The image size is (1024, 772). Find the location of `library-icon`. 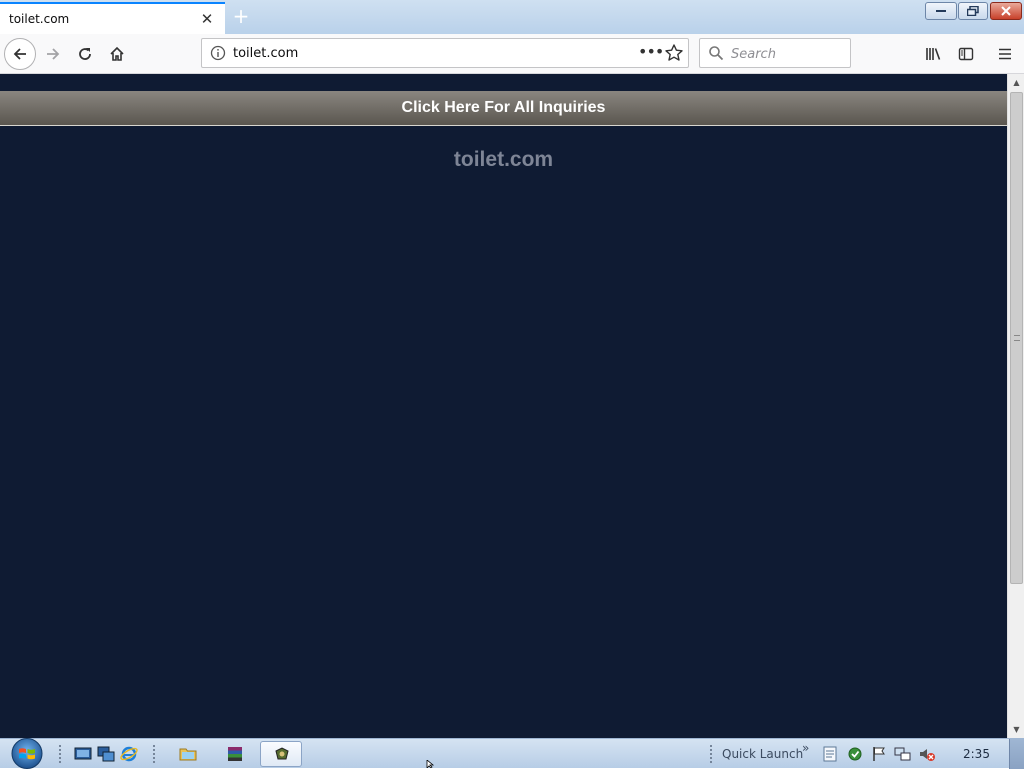

library-icon is located at coordinates (933, 54).